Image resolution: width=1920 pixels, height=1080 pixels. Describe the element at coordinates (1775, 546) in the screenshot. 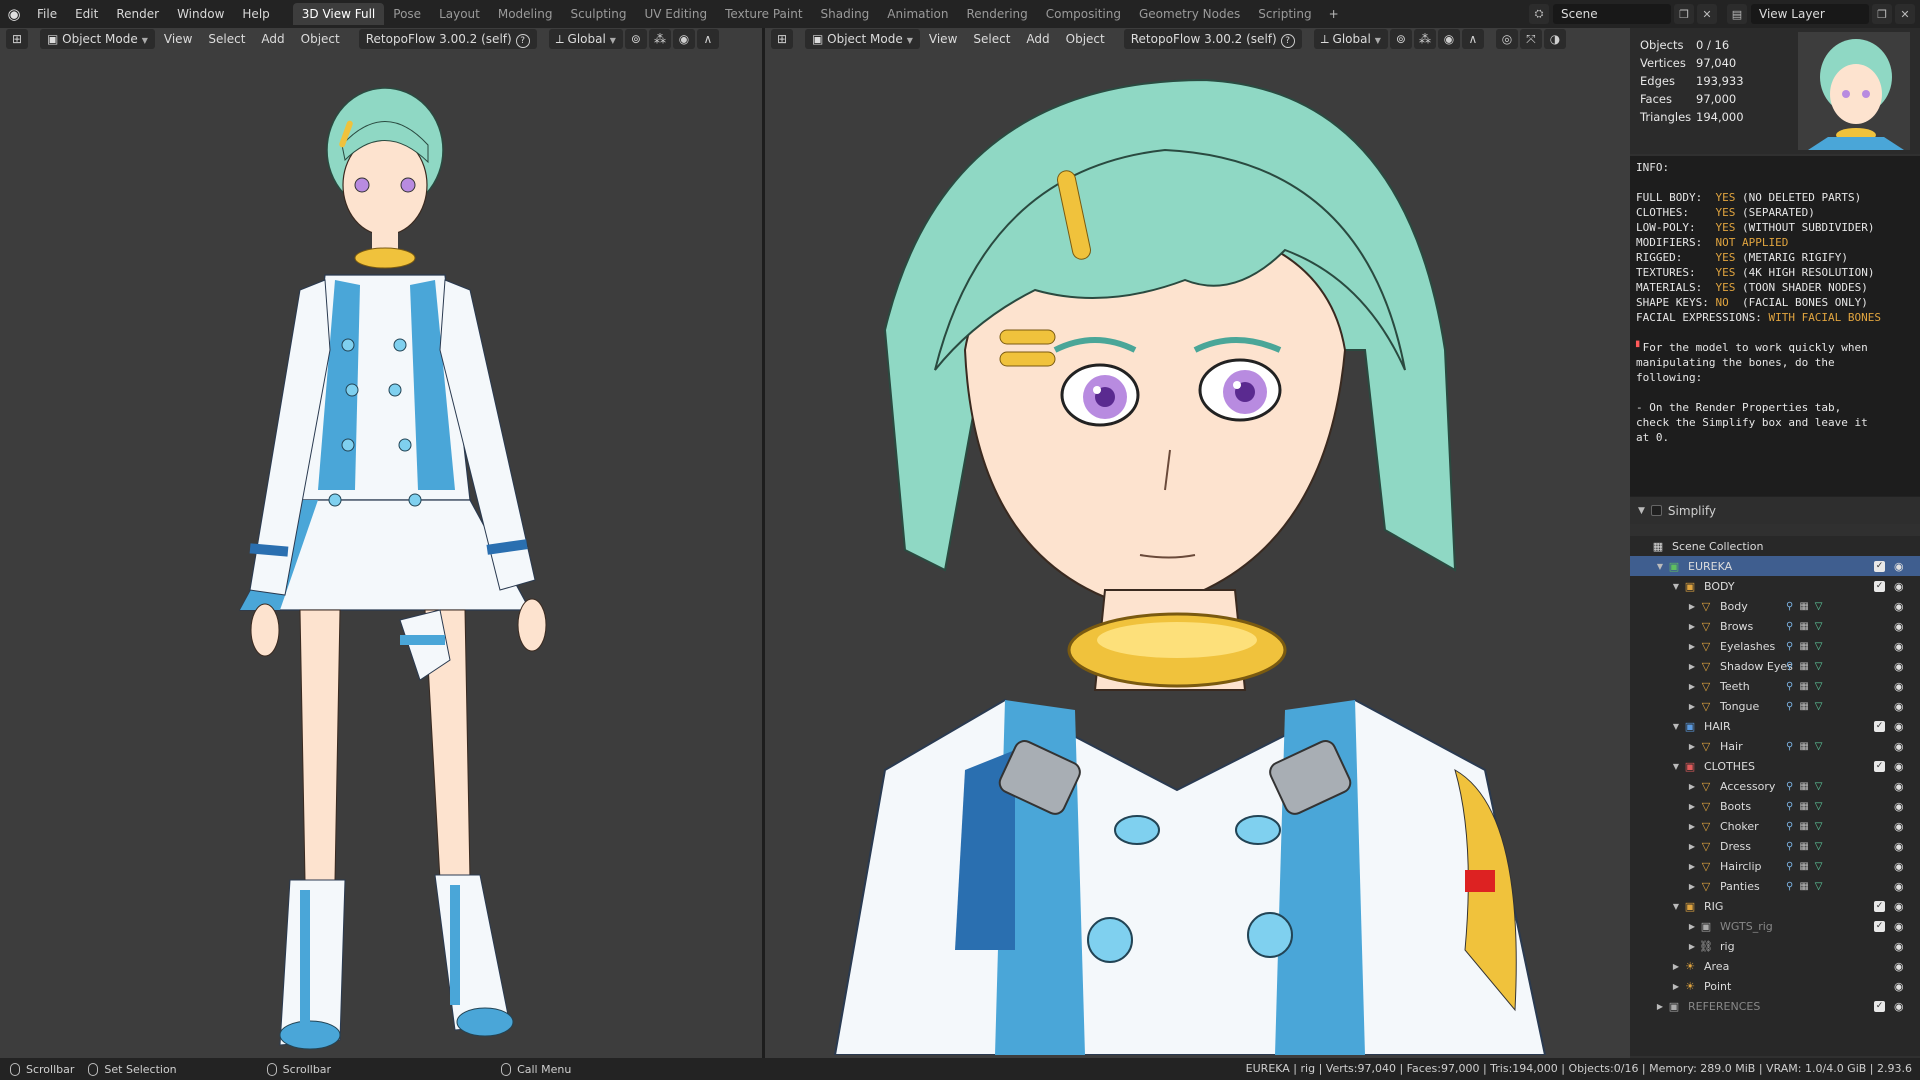

I see `outliner-scene-collection: ▦ Scene Collection` at that location.